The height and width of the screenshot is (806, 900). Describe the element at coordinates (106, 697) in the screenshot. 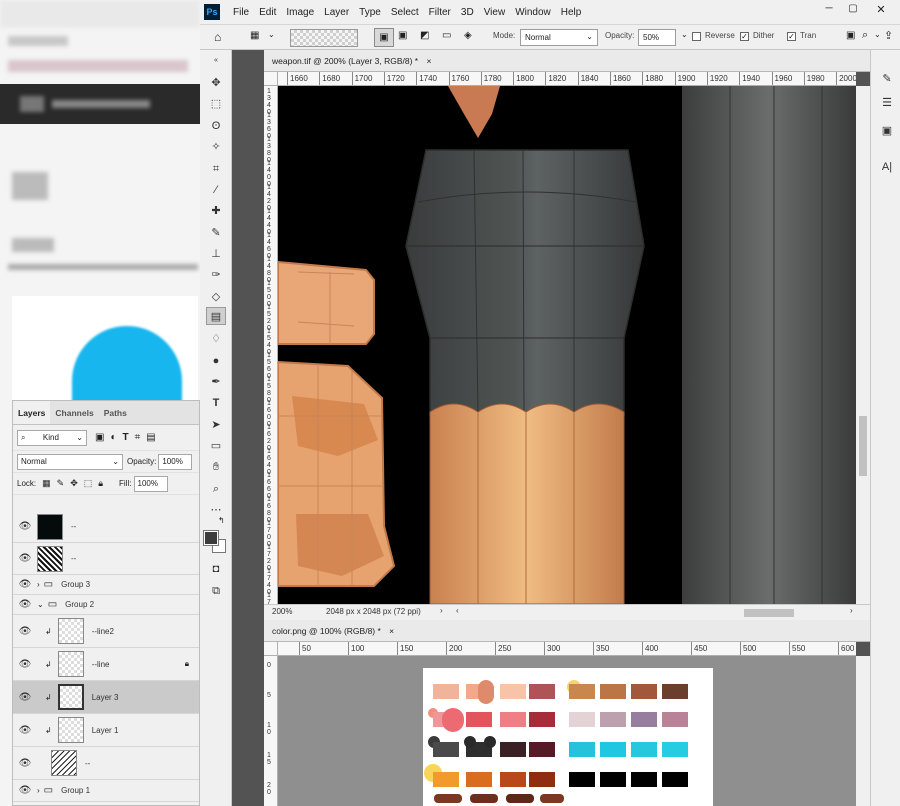

I see `layer-row-selected: 👁︎ ↲ Layer 3` at that location.